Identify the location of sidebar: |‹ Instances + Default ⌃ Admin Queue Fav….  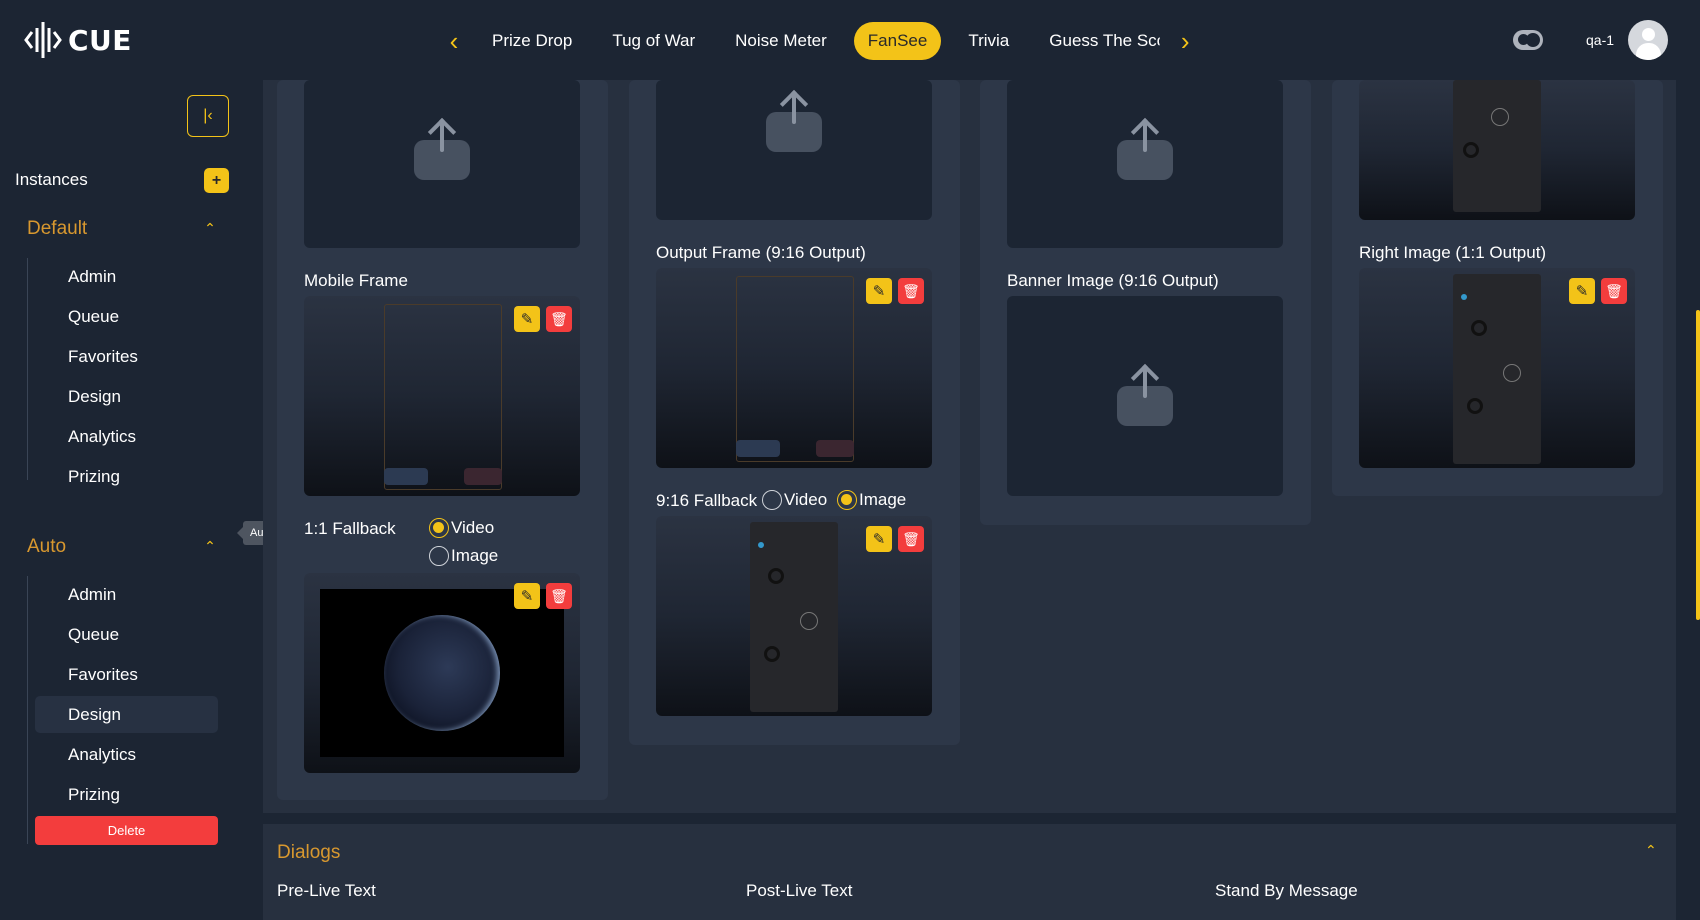
(122, 500).